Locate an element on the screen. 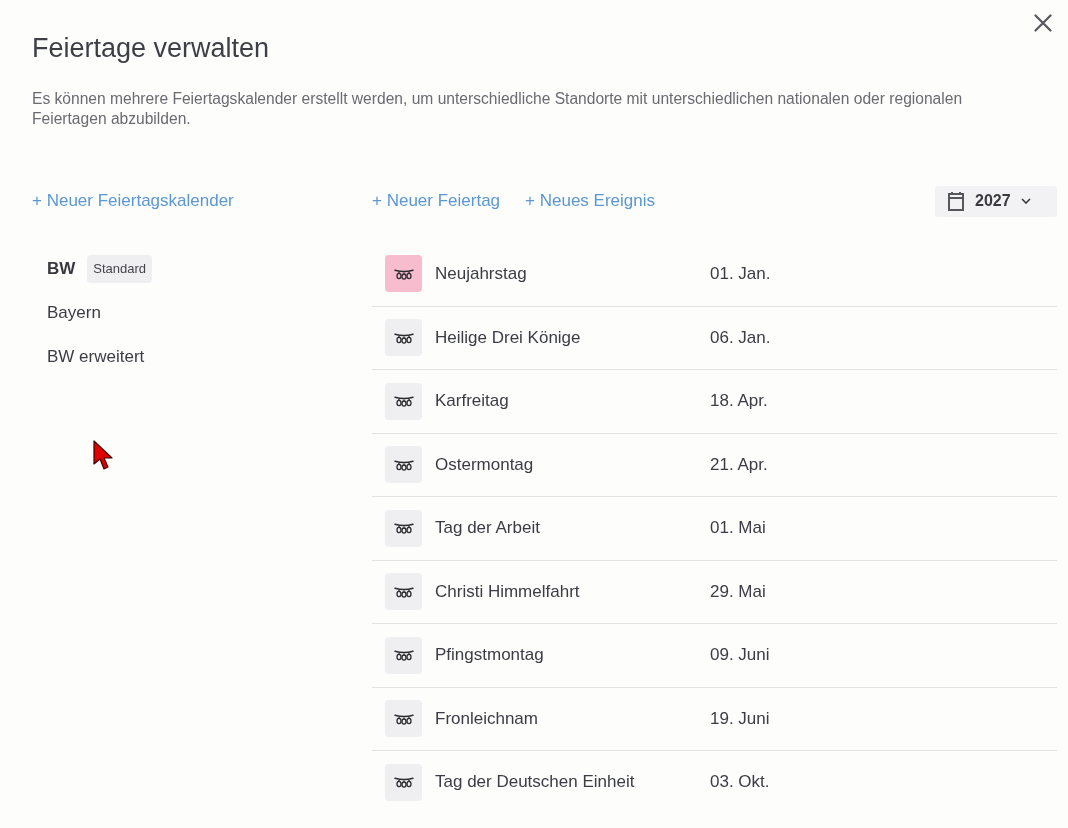  holiday-name: Neujahrstag is located at coordinates (481, 273).